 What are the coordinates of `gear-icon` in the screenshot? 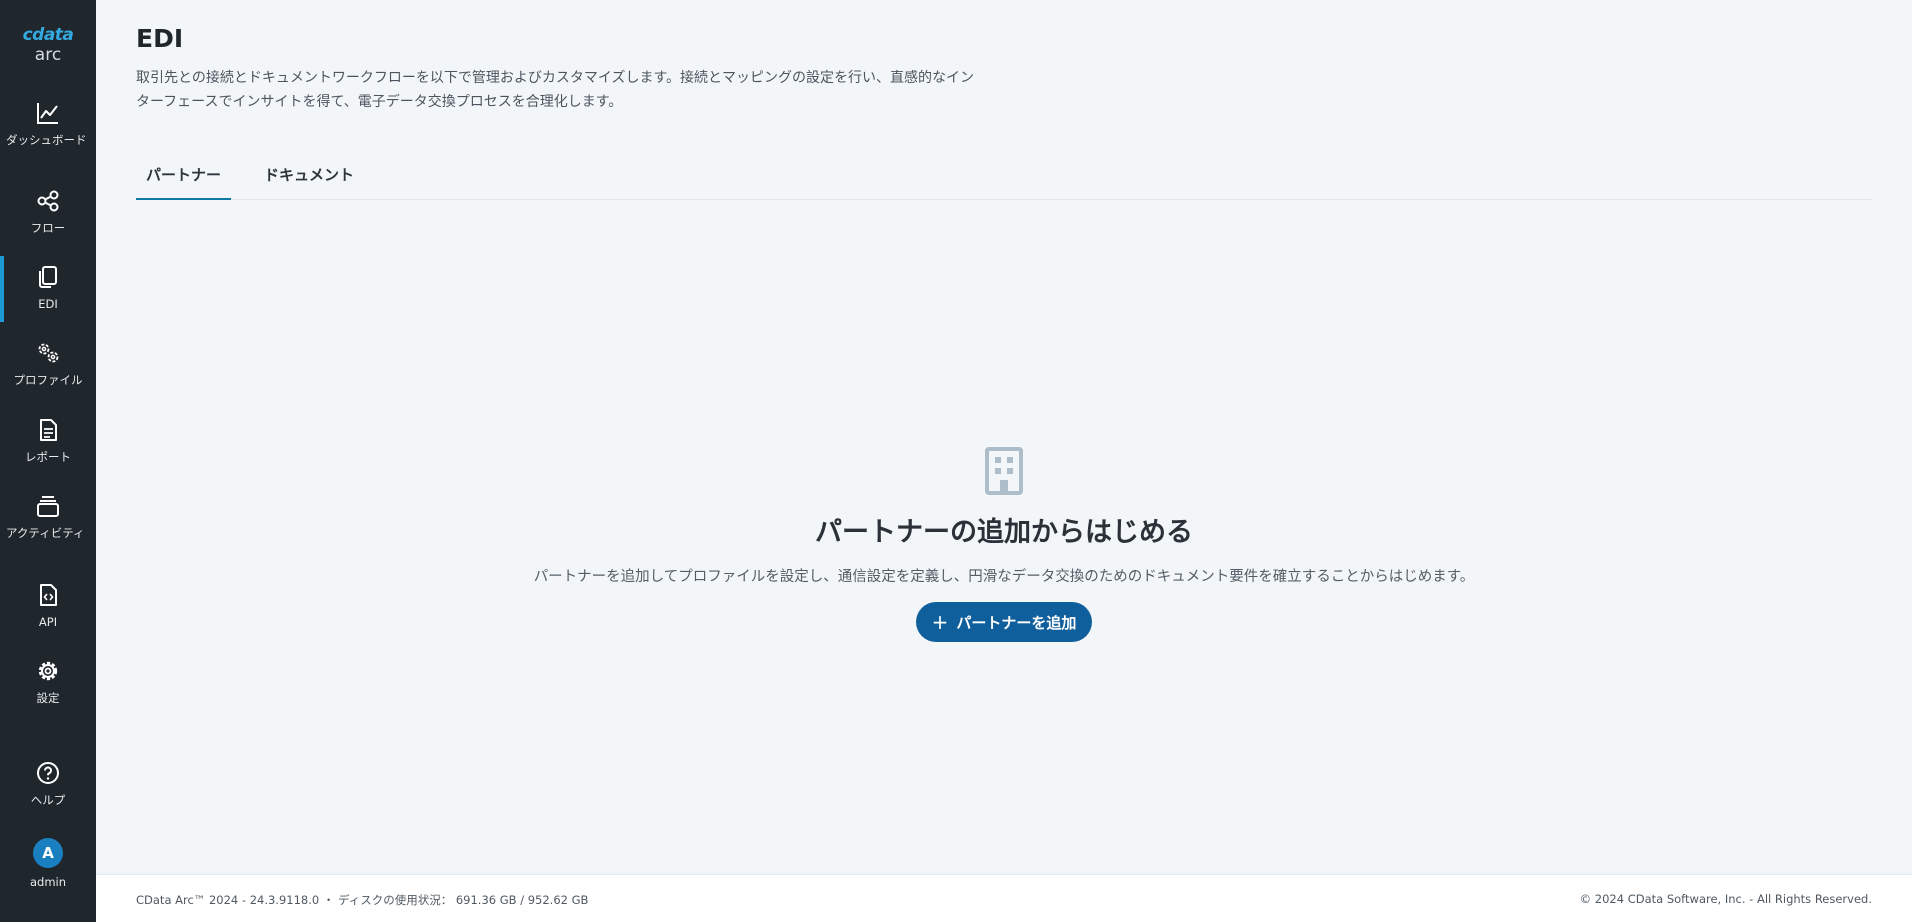 It's located at (48, 671).